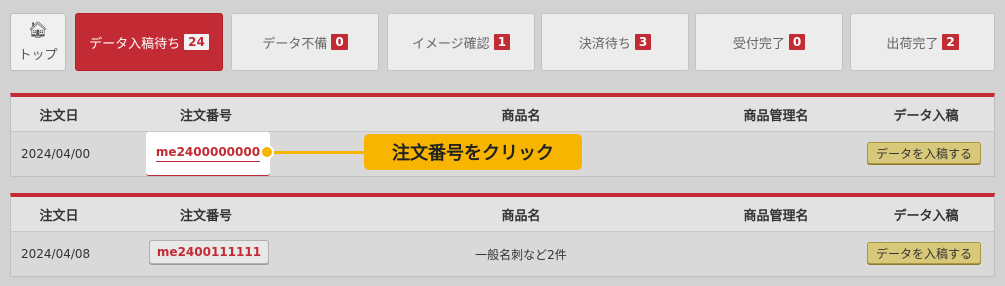  I want to click on home-icon: 🏠︎, so click(38, 29).